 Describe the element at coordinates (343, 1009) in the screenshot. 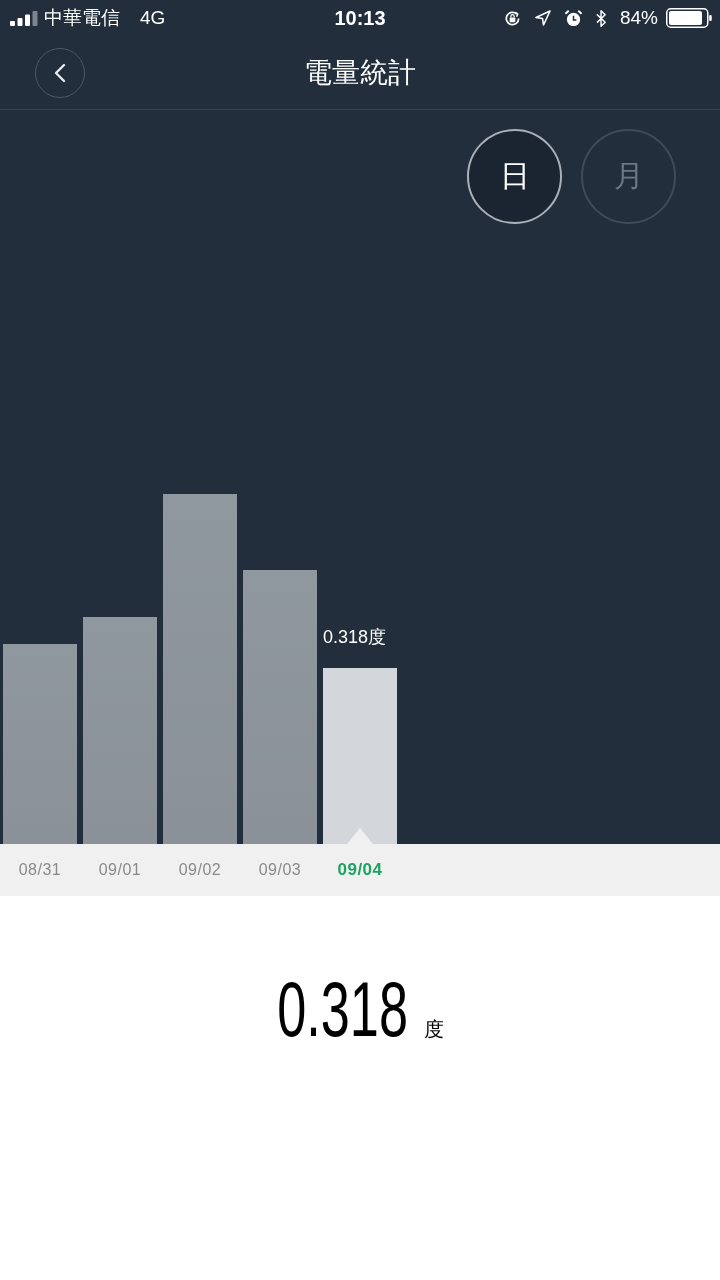

I see `total-value: 0.318` at that location.